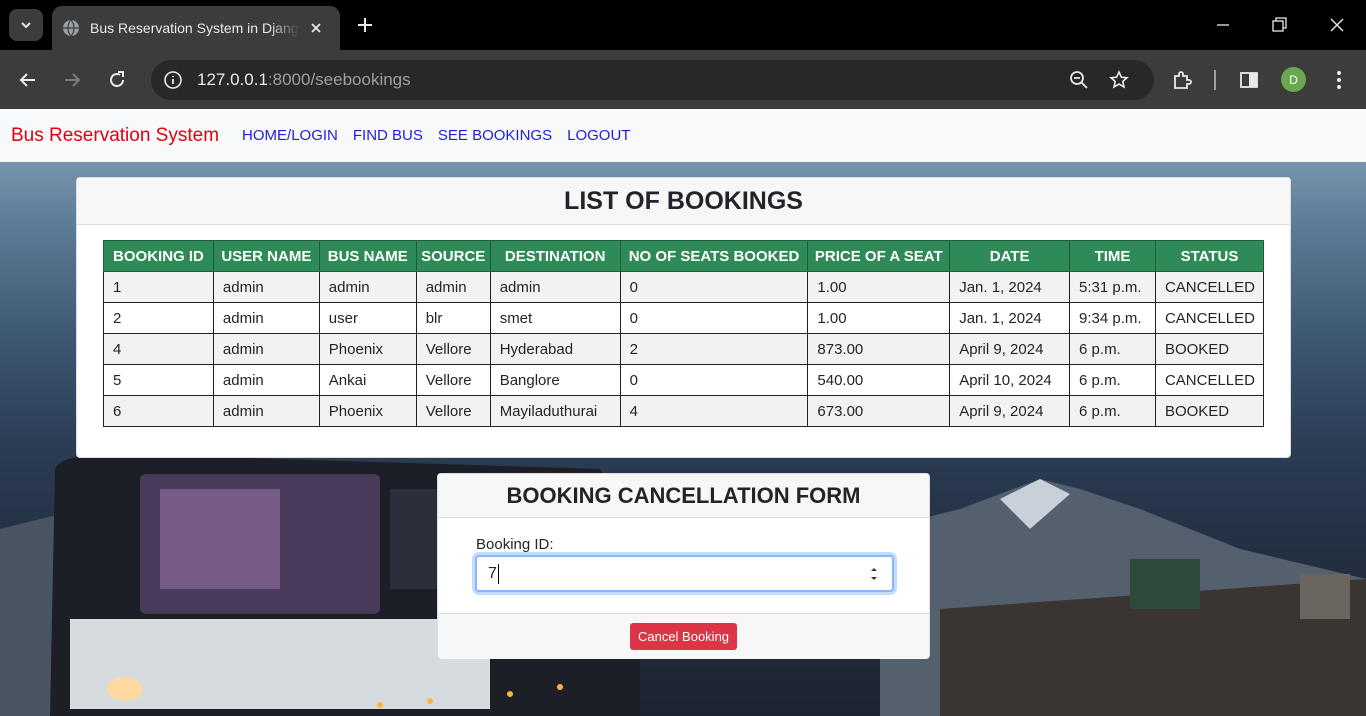 The height and width of the screenshot is (716, 1366). What do you see at coordinates (1223, 25) in the screenshot?
I see `minimize-icon` at bounding box center [1223, 25].